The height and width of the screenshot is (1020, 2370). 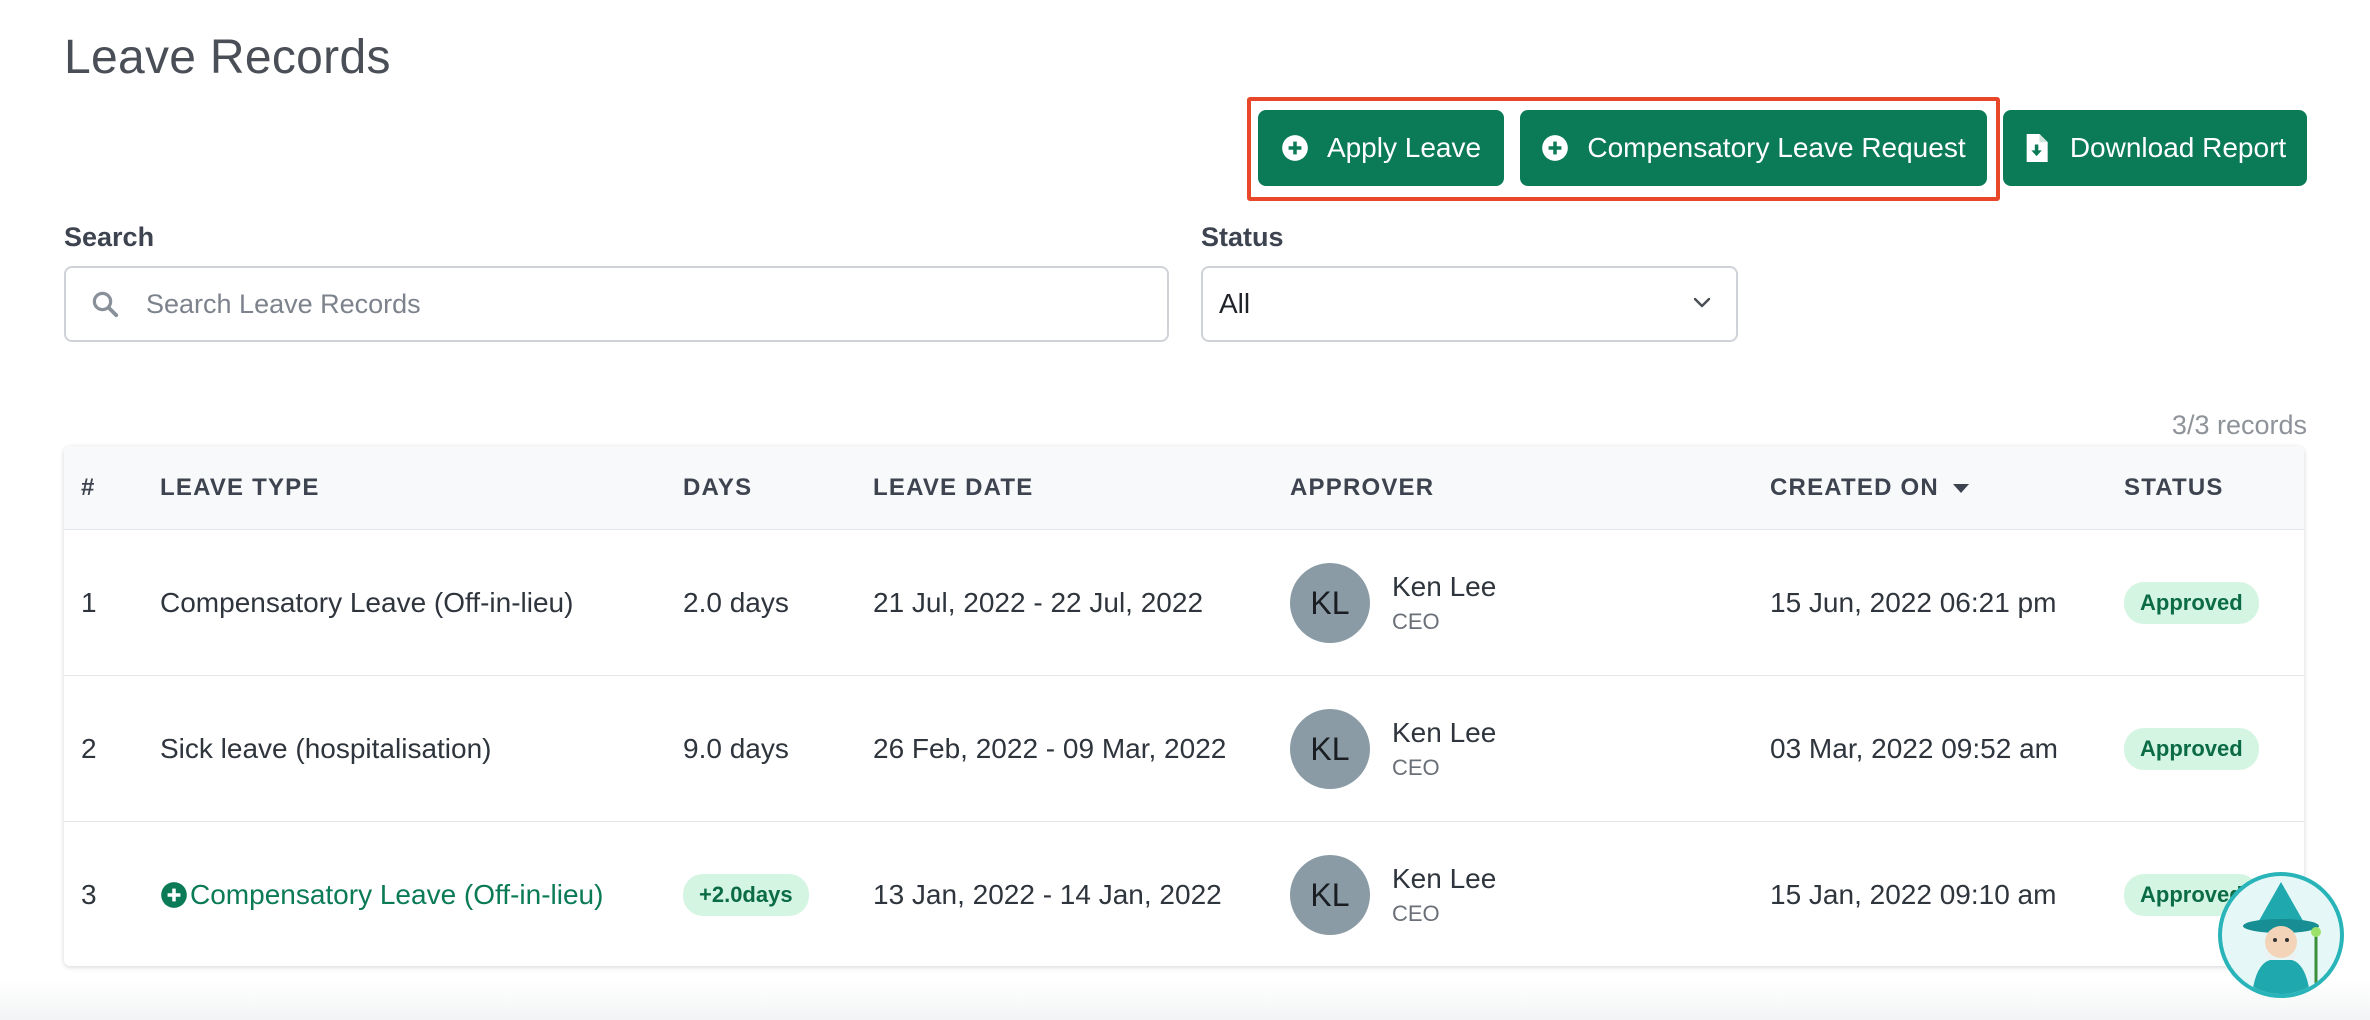 What do you see at coordinates (2038, 148) in the screenshot?
I see `file-download-icon` at bounding box center [2038, 148].